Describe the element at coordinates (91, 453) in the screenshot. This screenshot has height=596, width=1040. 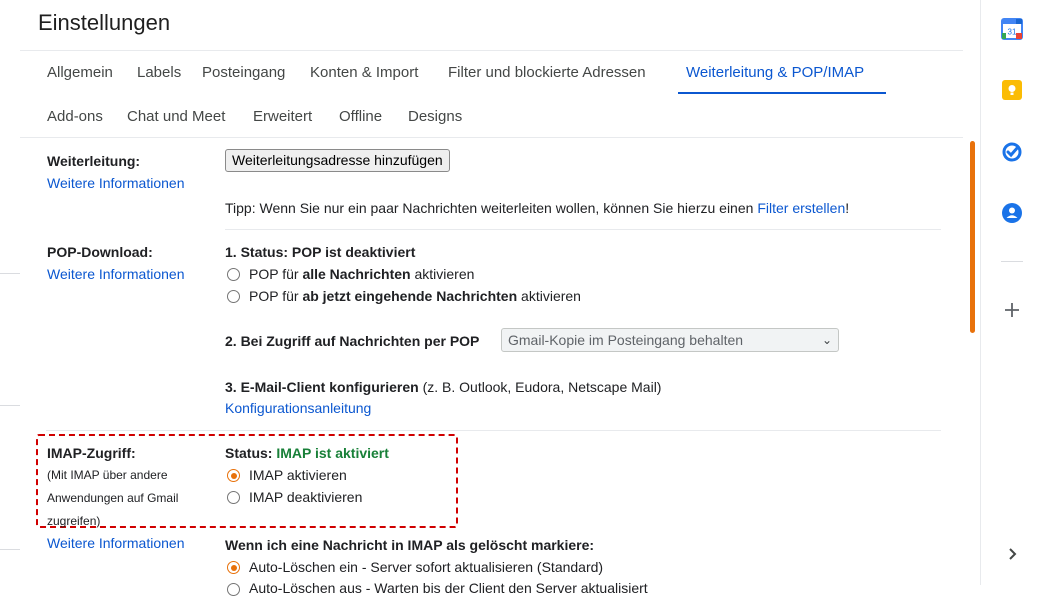
I see `imap-access-label: IMAP-Zugriff:` at that location.